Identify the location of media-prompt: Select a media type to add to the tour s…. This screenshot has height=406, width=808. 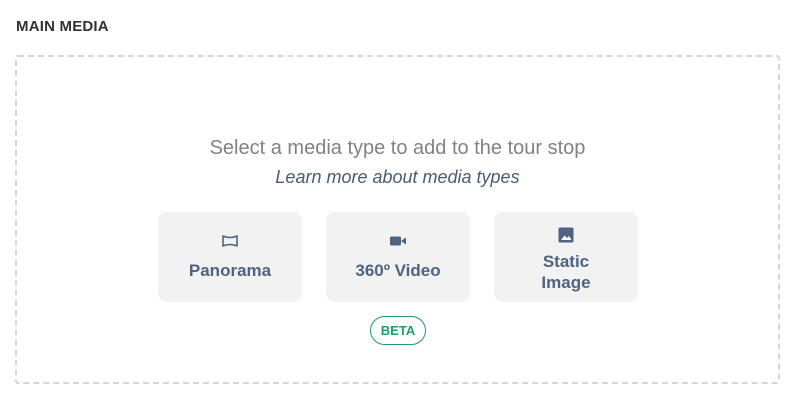
(397, 148).